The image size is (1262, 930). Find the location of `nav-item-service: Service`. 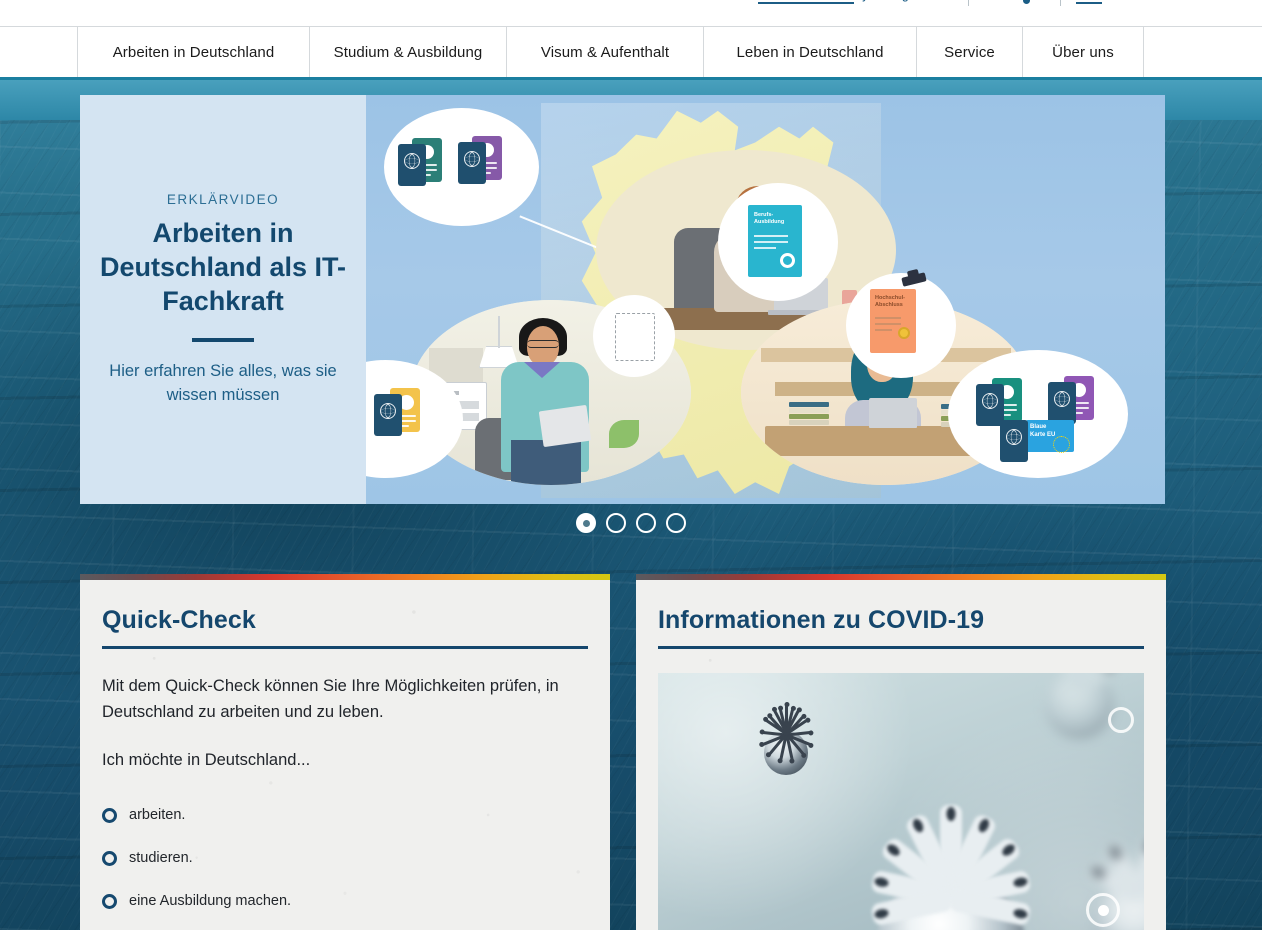

nav-item-service: Service is located at coordinates (970, 52).